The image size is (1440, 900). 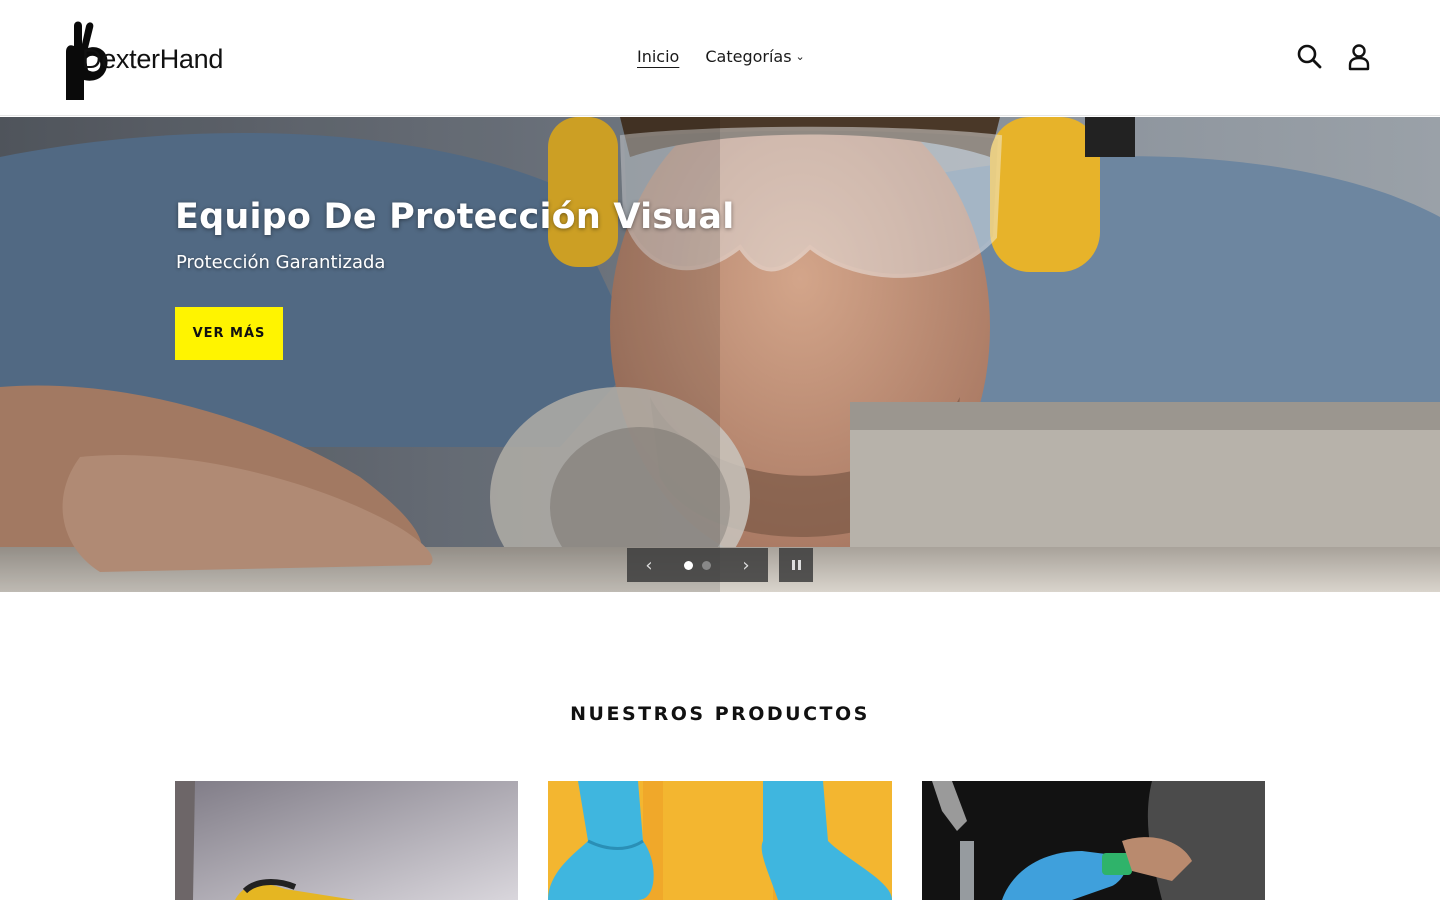 I want to click on chevron-left-icon: ‹, so click(x=649, y=565).